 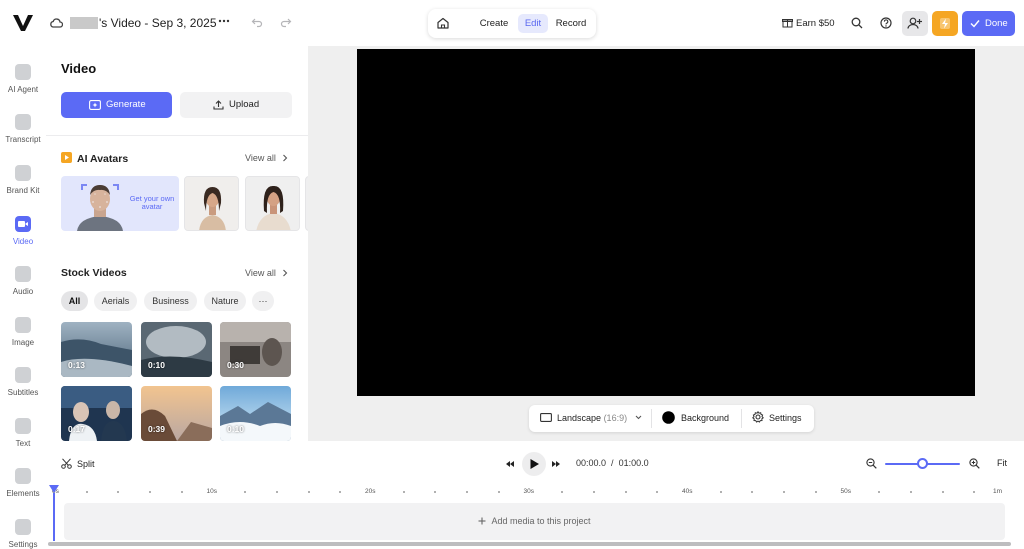 I want to click on redo-icon, so click(x=286, y=22).